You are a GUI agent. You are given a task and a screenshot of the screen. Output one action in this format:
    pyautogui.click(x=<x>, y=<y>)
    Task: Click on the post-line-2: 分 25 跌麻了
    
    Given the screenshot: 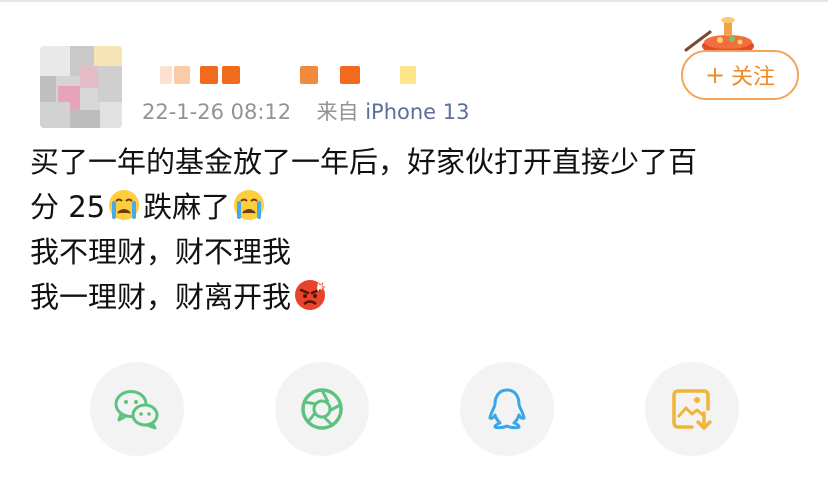 What is the action you would take?
    pyautogui.click(x=415, y=207)
    